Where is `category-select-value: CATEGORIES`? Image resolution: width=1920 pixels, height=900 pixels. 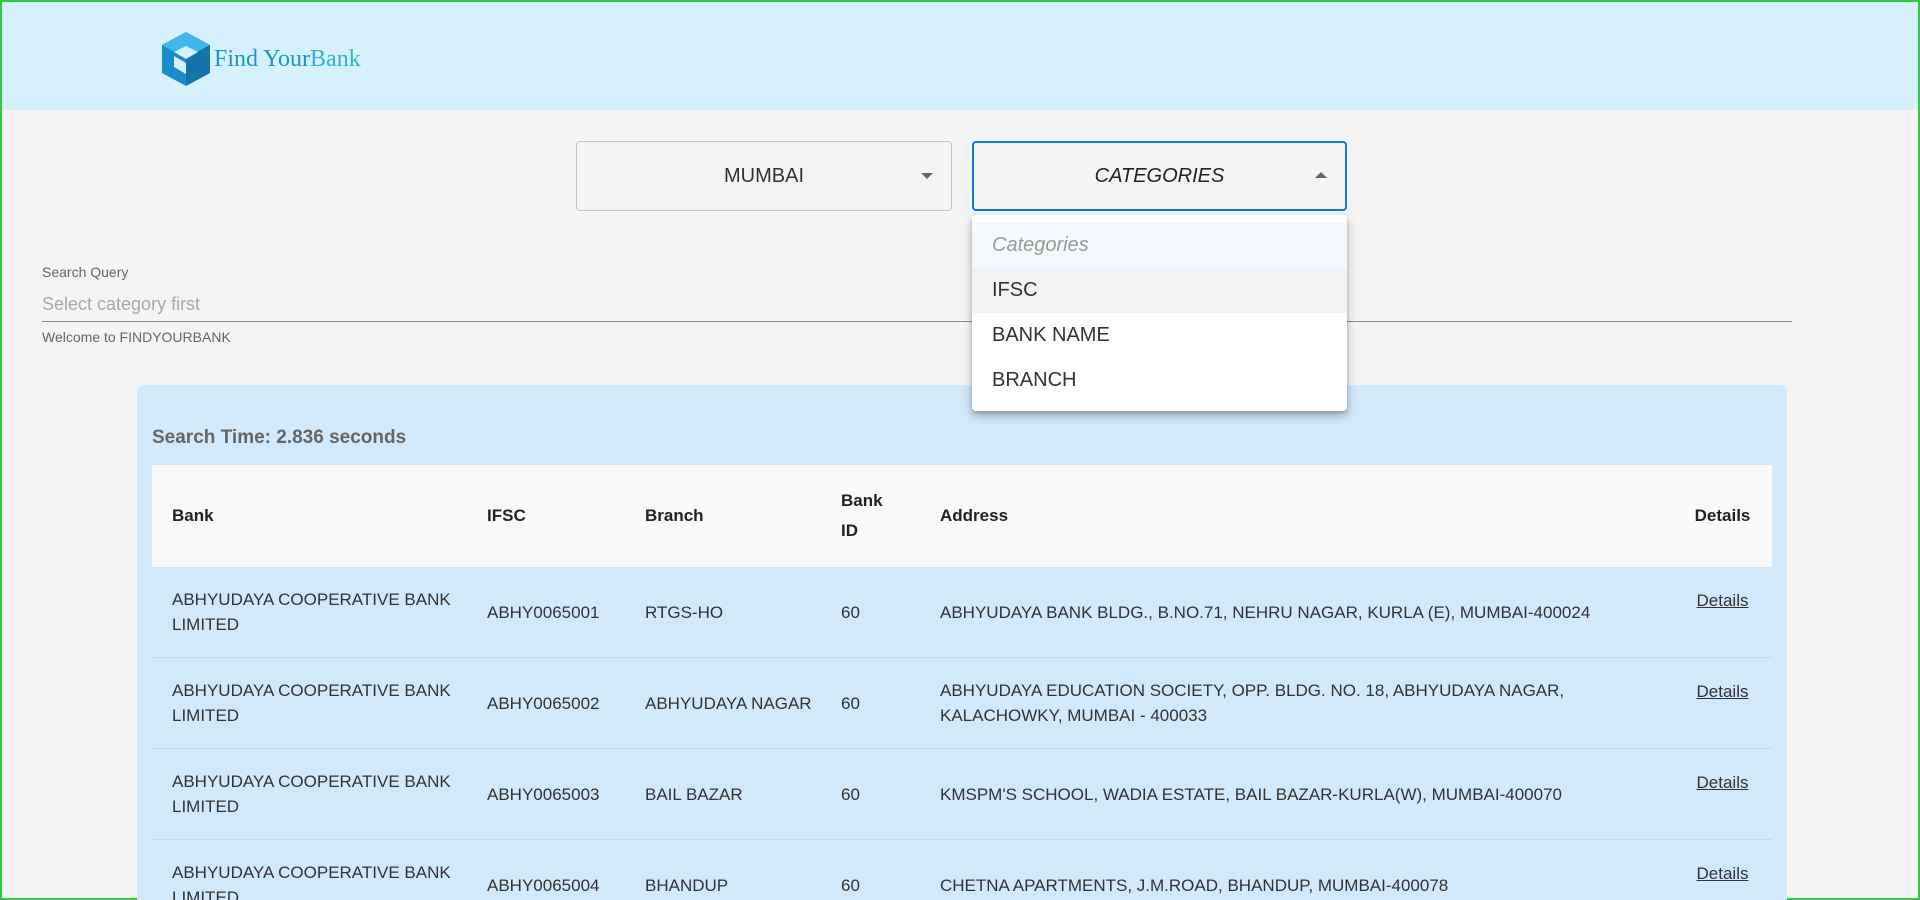 category-select-value: CATEGORIES is located at coordinates (1159, 175).